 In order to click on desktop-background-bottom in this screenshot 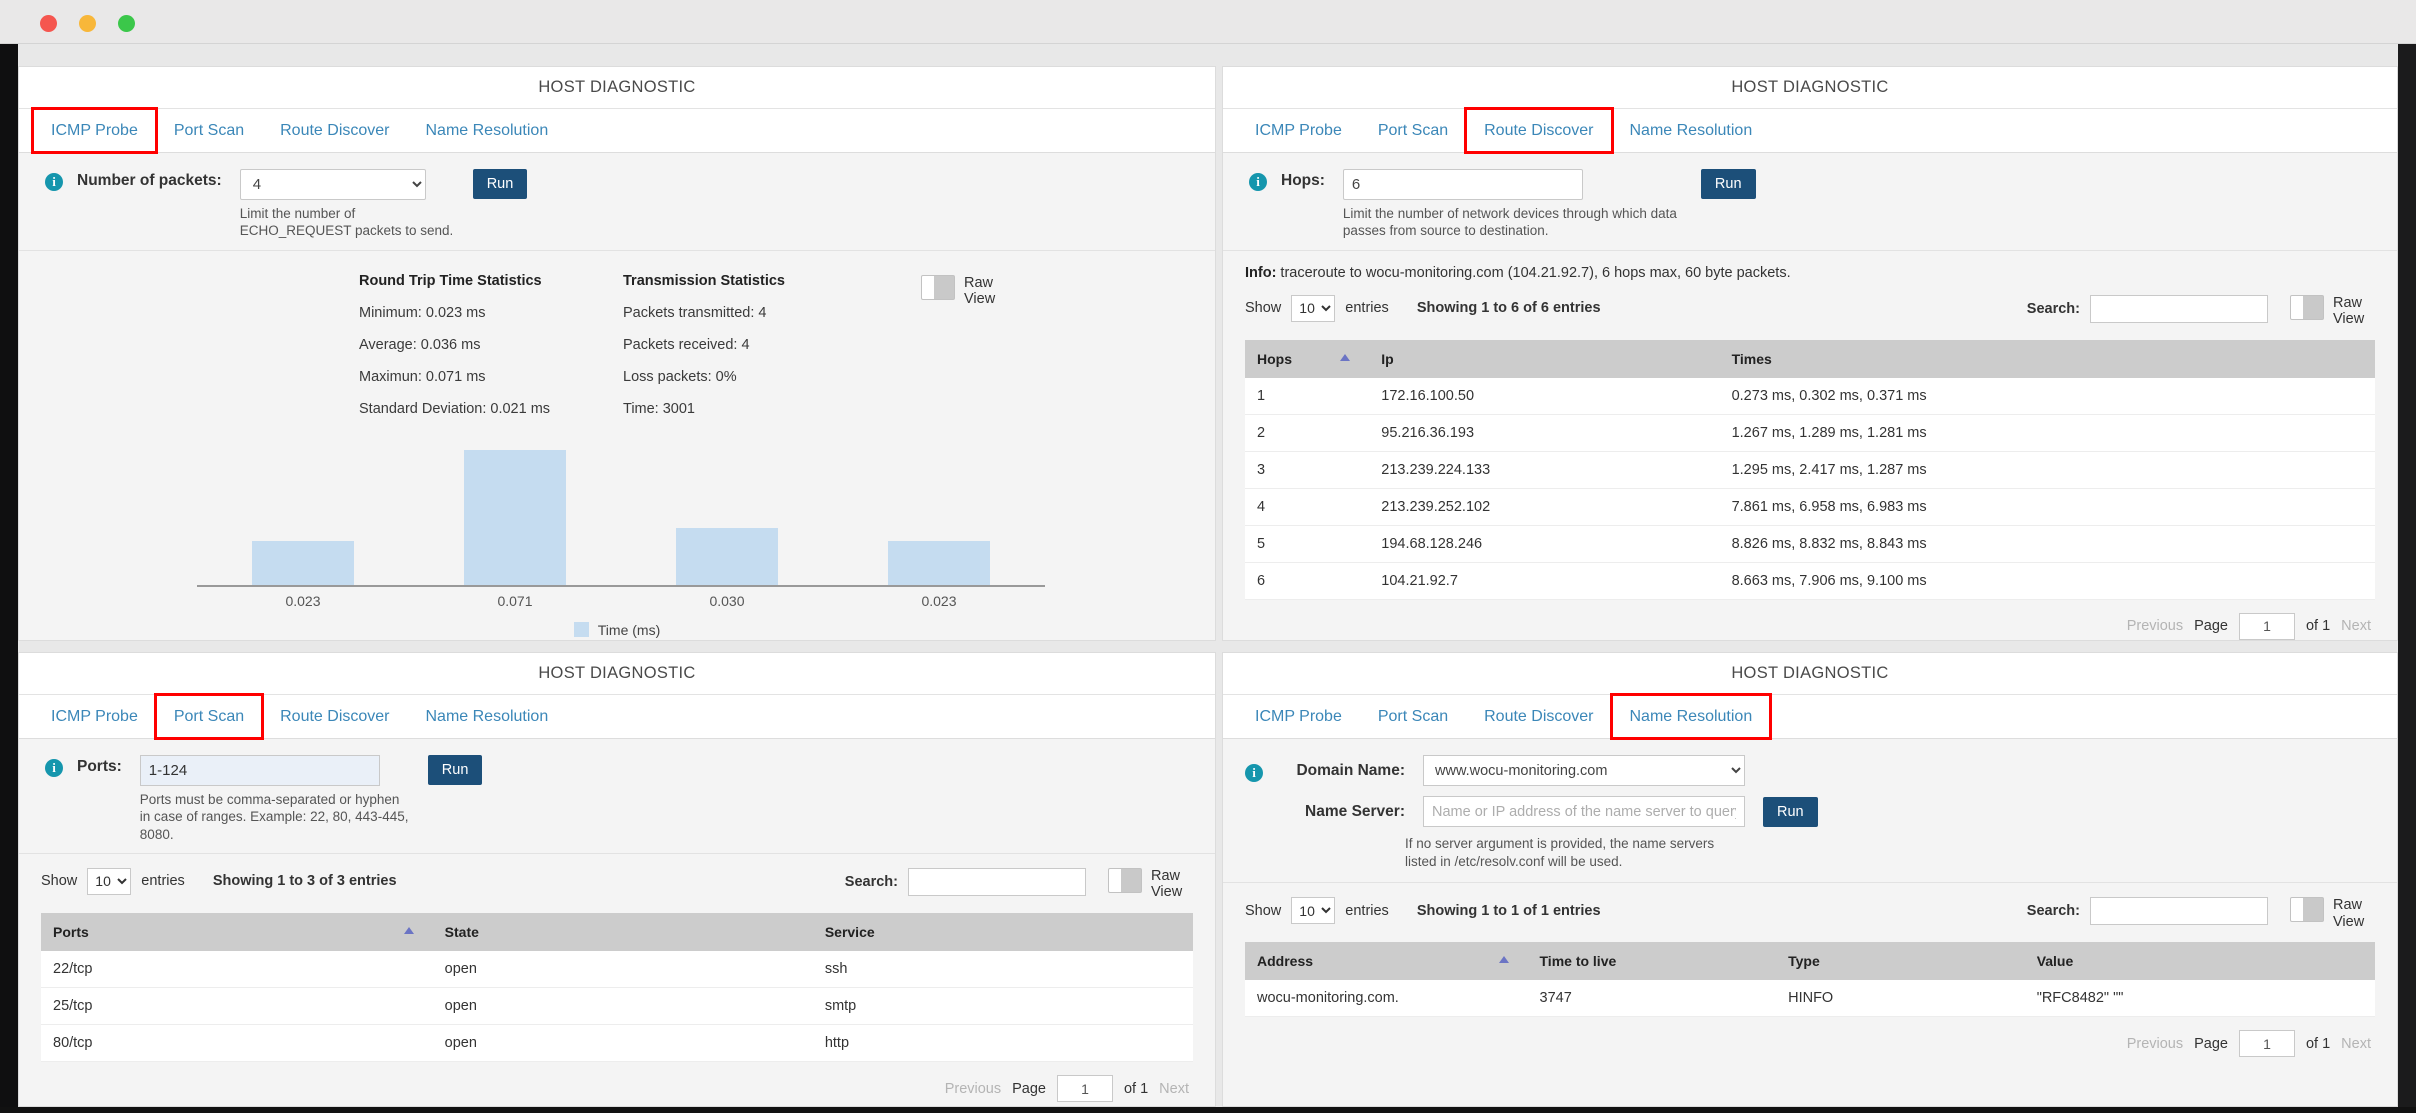, I will do `click(1208, 1110)`.